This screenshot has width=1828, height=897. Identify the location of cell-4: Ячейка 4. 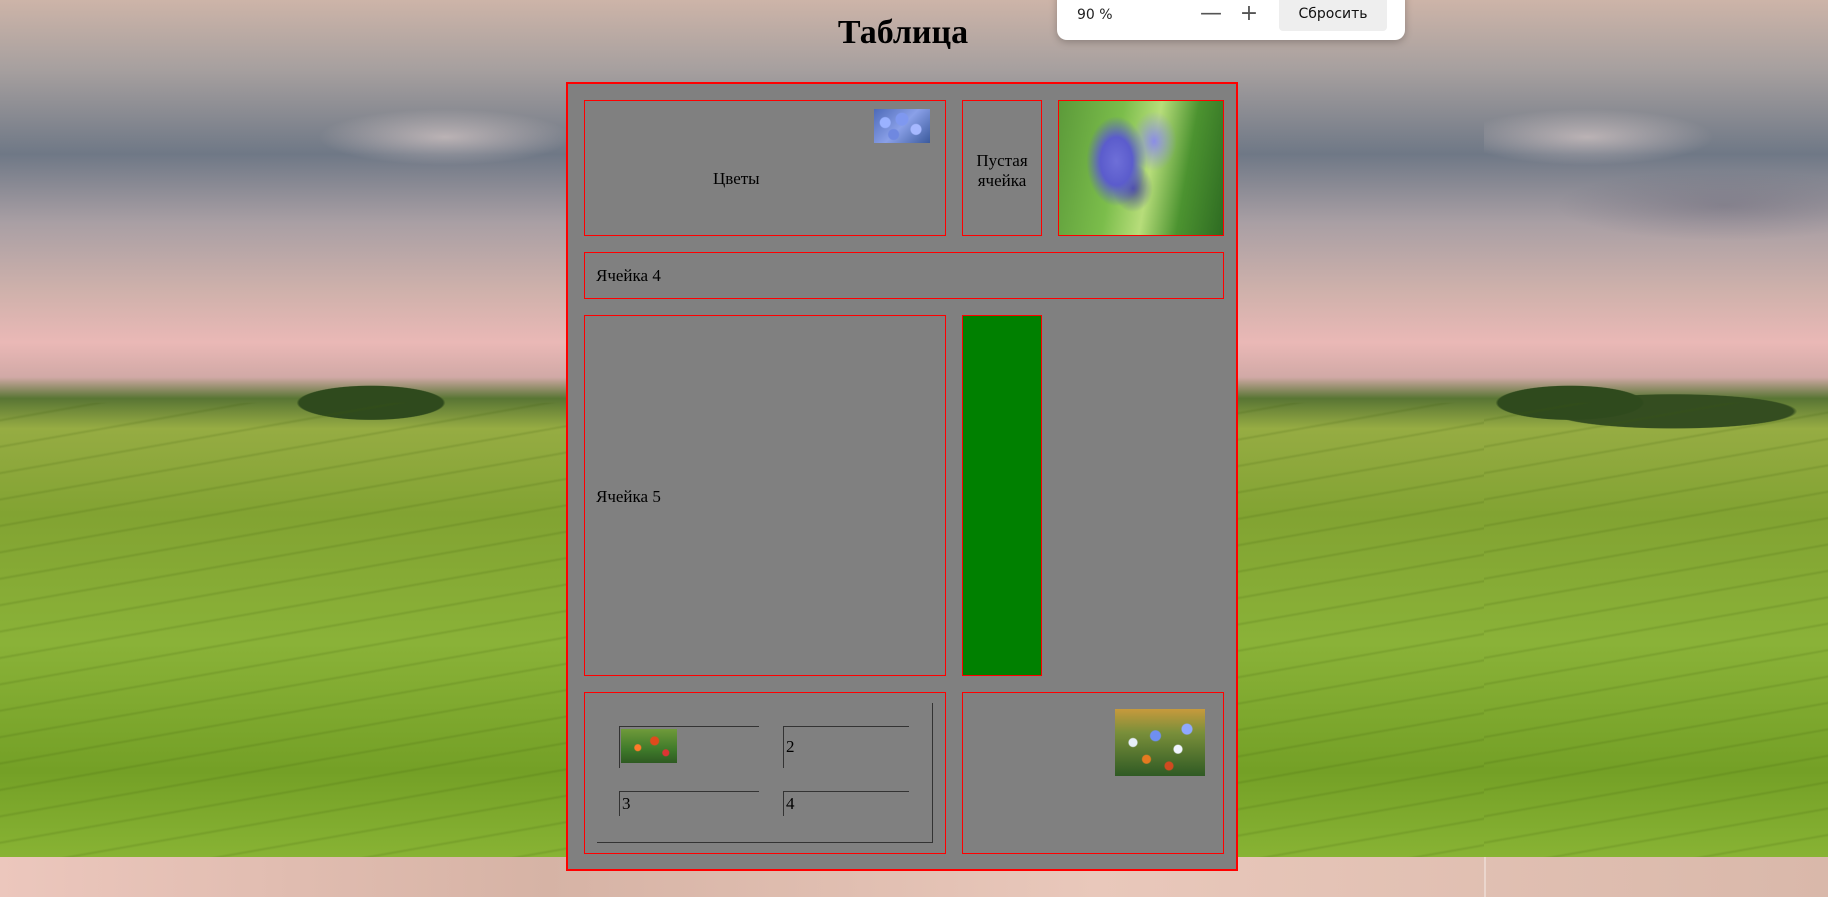
(904, 275).